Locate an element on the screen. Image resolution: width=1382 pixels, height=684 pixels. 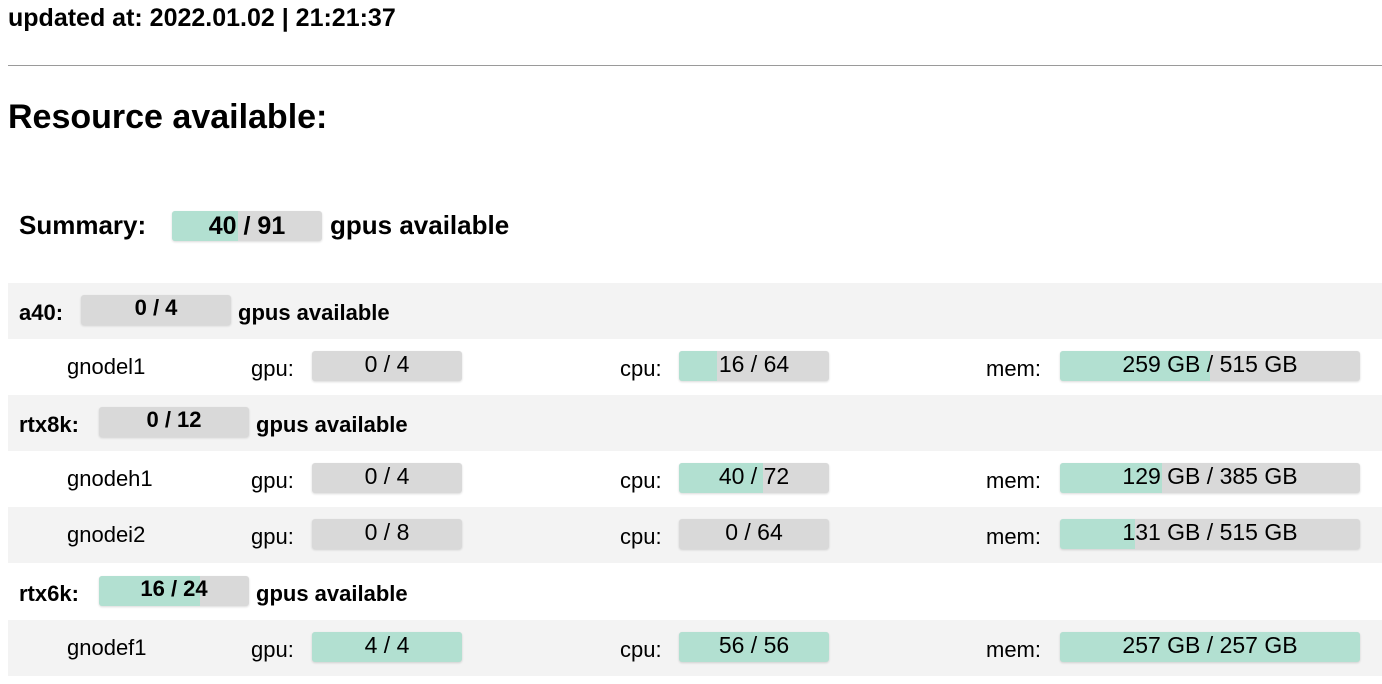
gpu-value: 0 / 8 is located at coordinates (387, 532).